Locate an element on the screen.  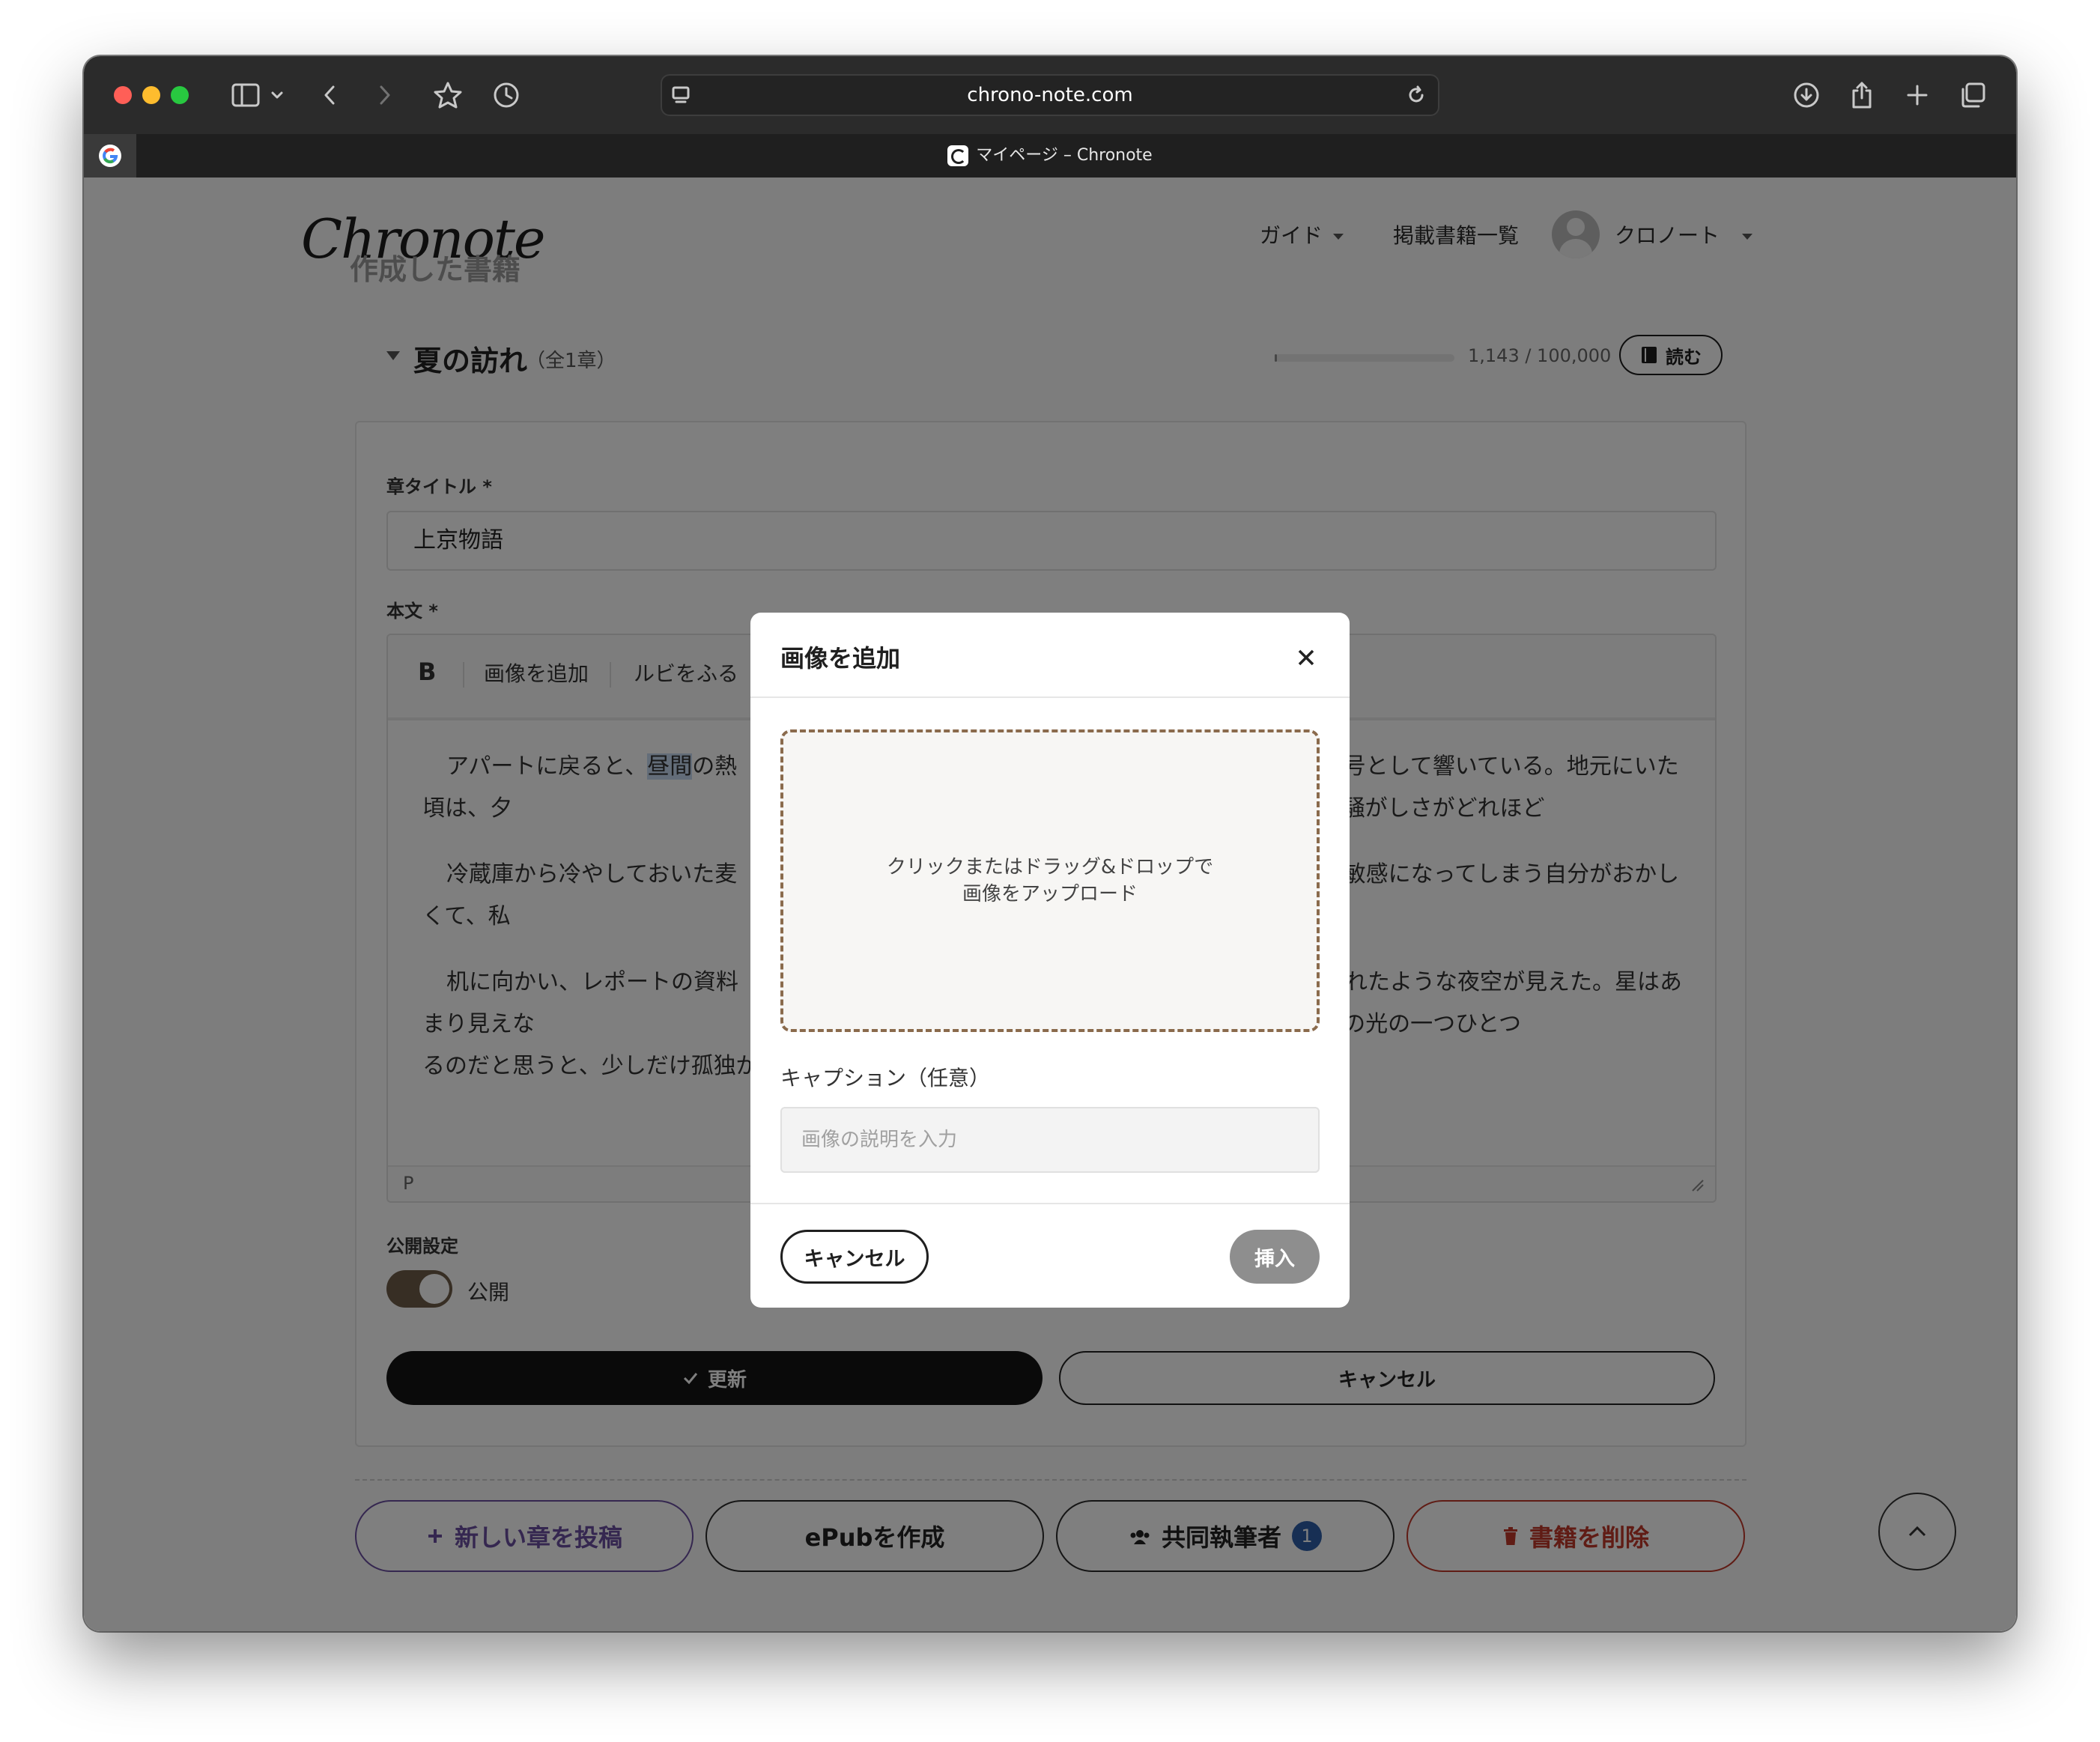
maximize-window-button is located at coordinates (180, 95).